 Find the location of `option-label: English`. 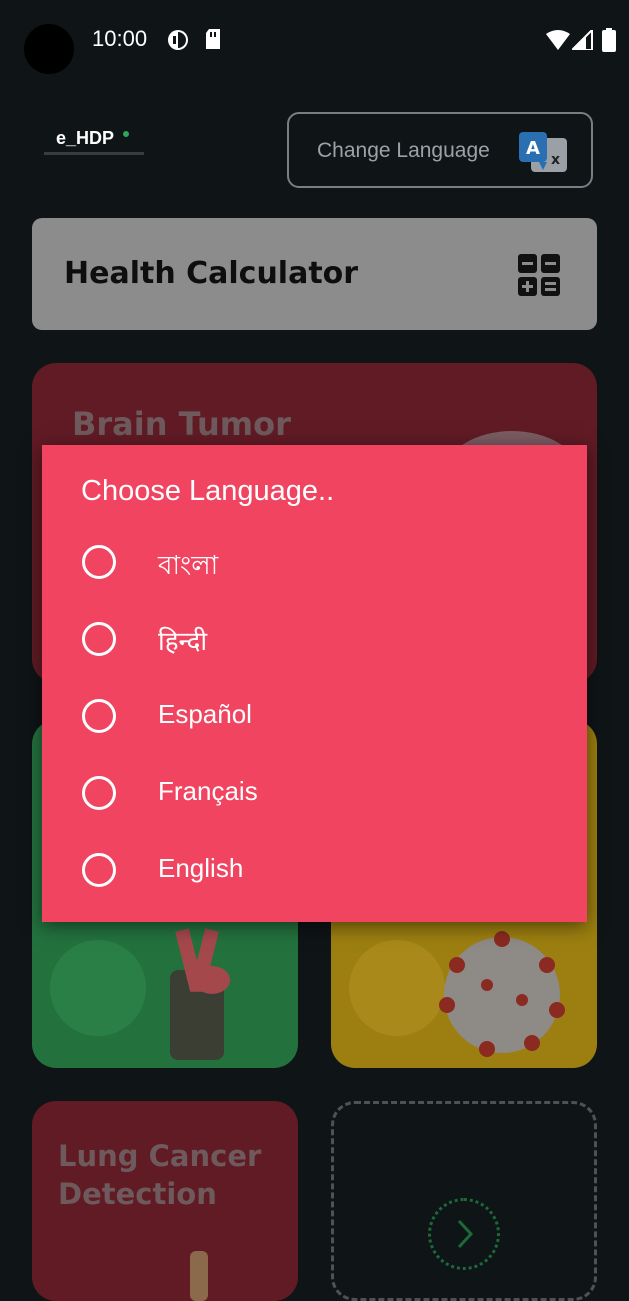

option-label: English is located at coordinates (201, 868).